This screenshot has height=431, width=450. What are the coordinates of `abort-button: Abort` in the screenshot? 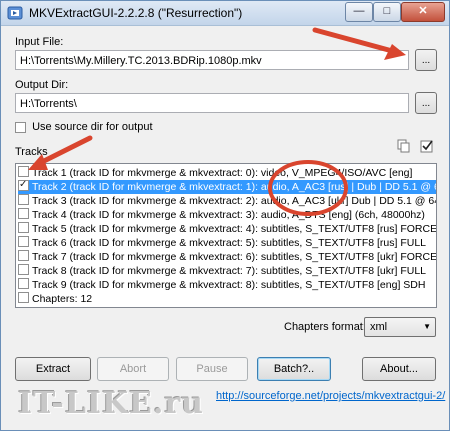 It's located at (133, 369).